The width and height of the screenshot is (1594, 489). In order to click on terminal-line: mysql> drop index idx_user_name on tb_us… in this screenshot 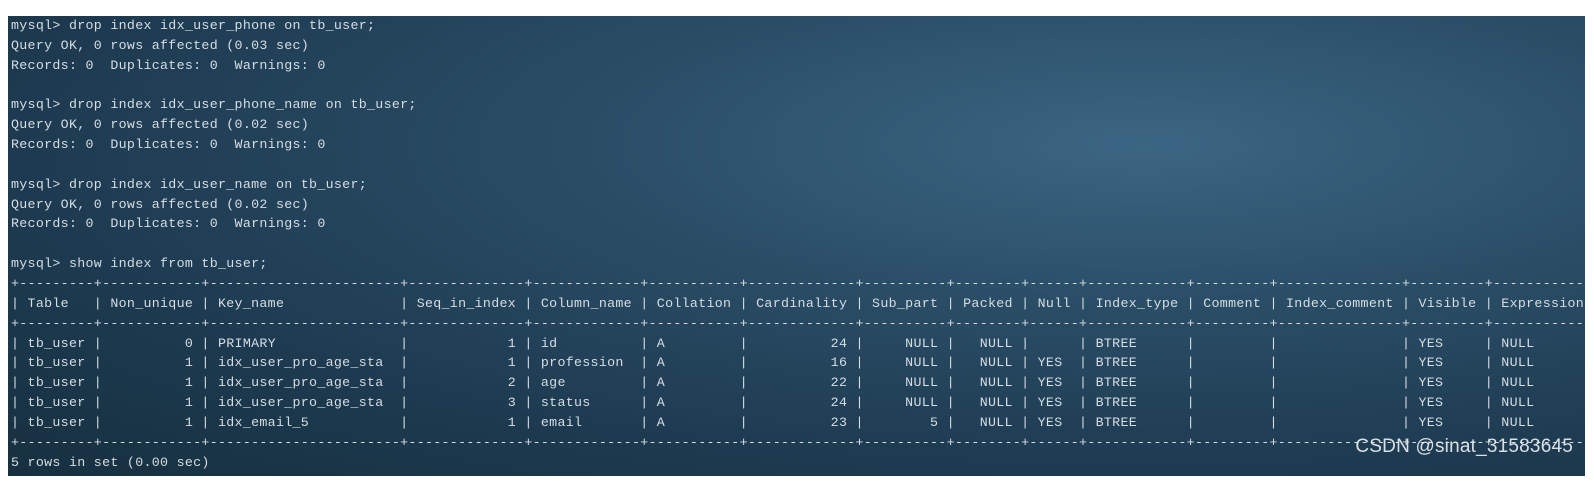, I will do `click(189, 184)`.